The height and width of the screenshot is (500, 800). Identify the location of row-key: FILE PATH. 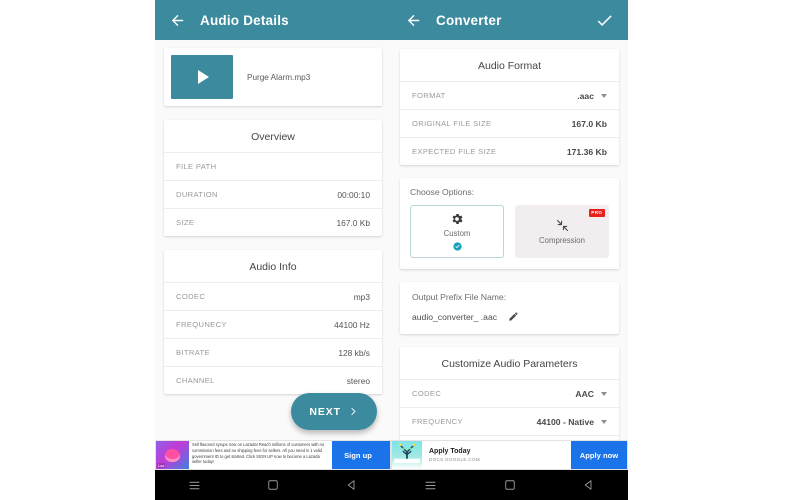
(196, 166).